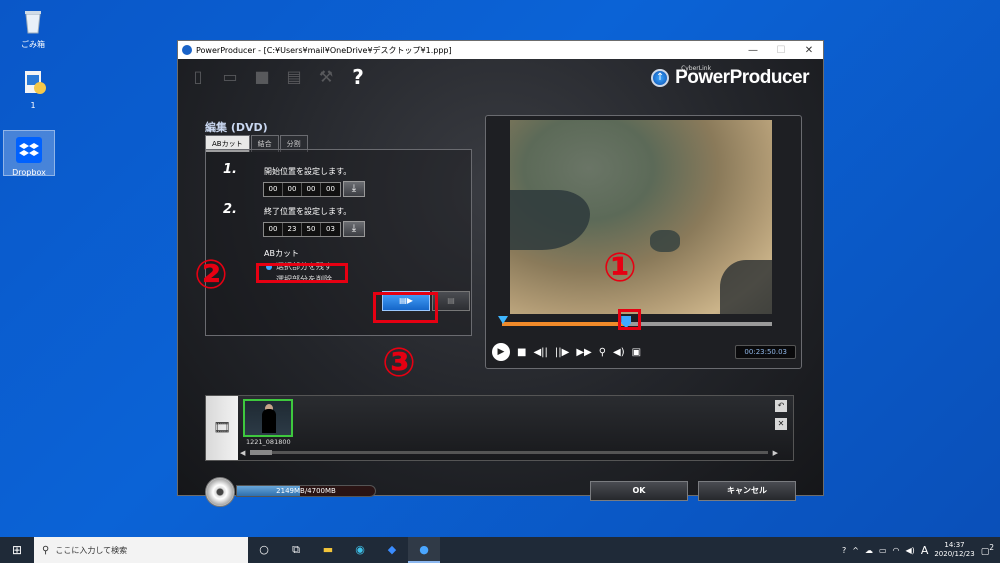 The image size is (1000, 563). What do you see at coordinates (308, 171) in the screenshot?
I see `step-1-label: 開始位置を設定します。` at bounding box center [308, 171].